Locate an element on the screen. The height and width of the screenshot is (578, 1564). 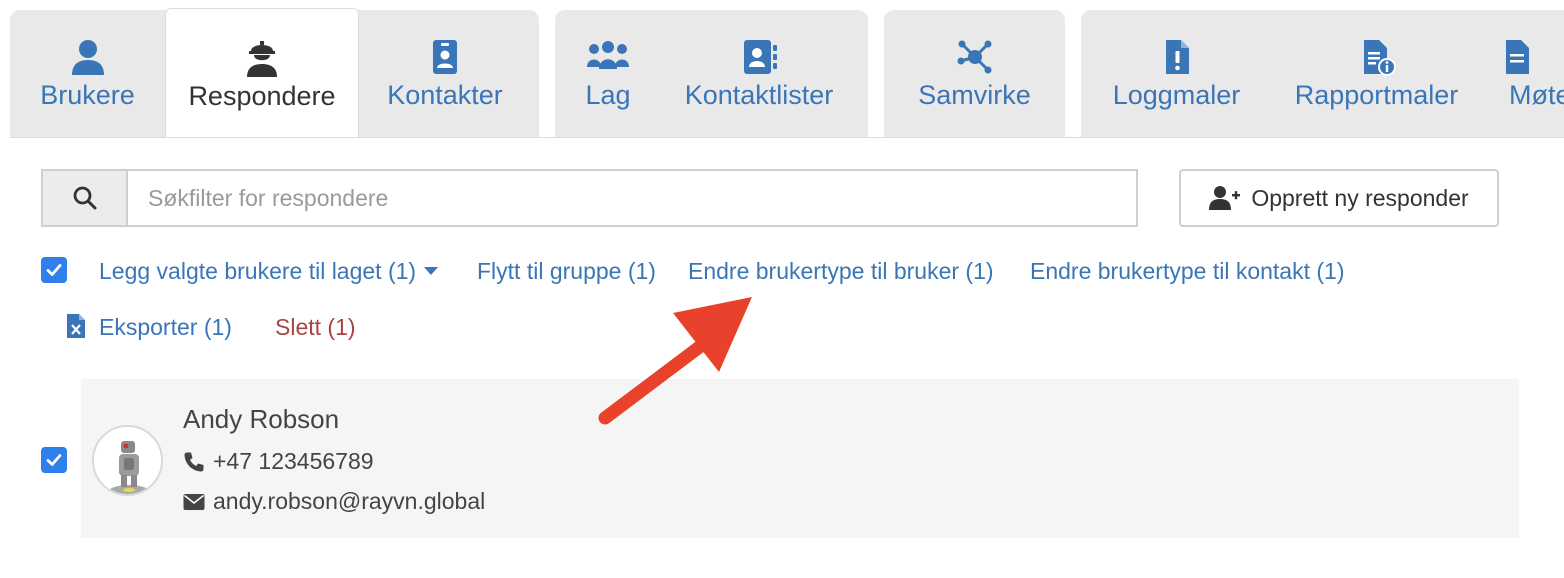
create-responder-button: Opprett ny responder is located at coordinates (1339, 198).